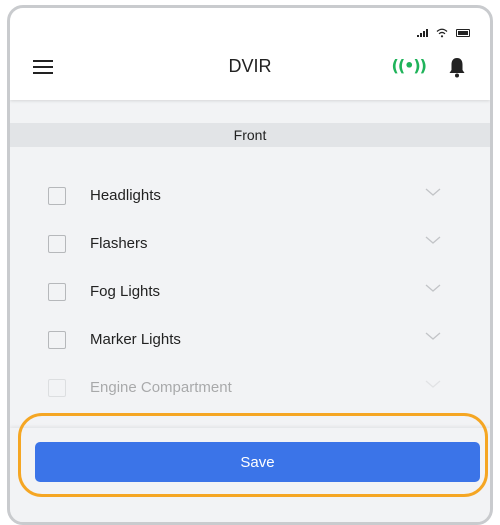  I want to click on checklist-item-label: Fog Lights, so click(125, 291).